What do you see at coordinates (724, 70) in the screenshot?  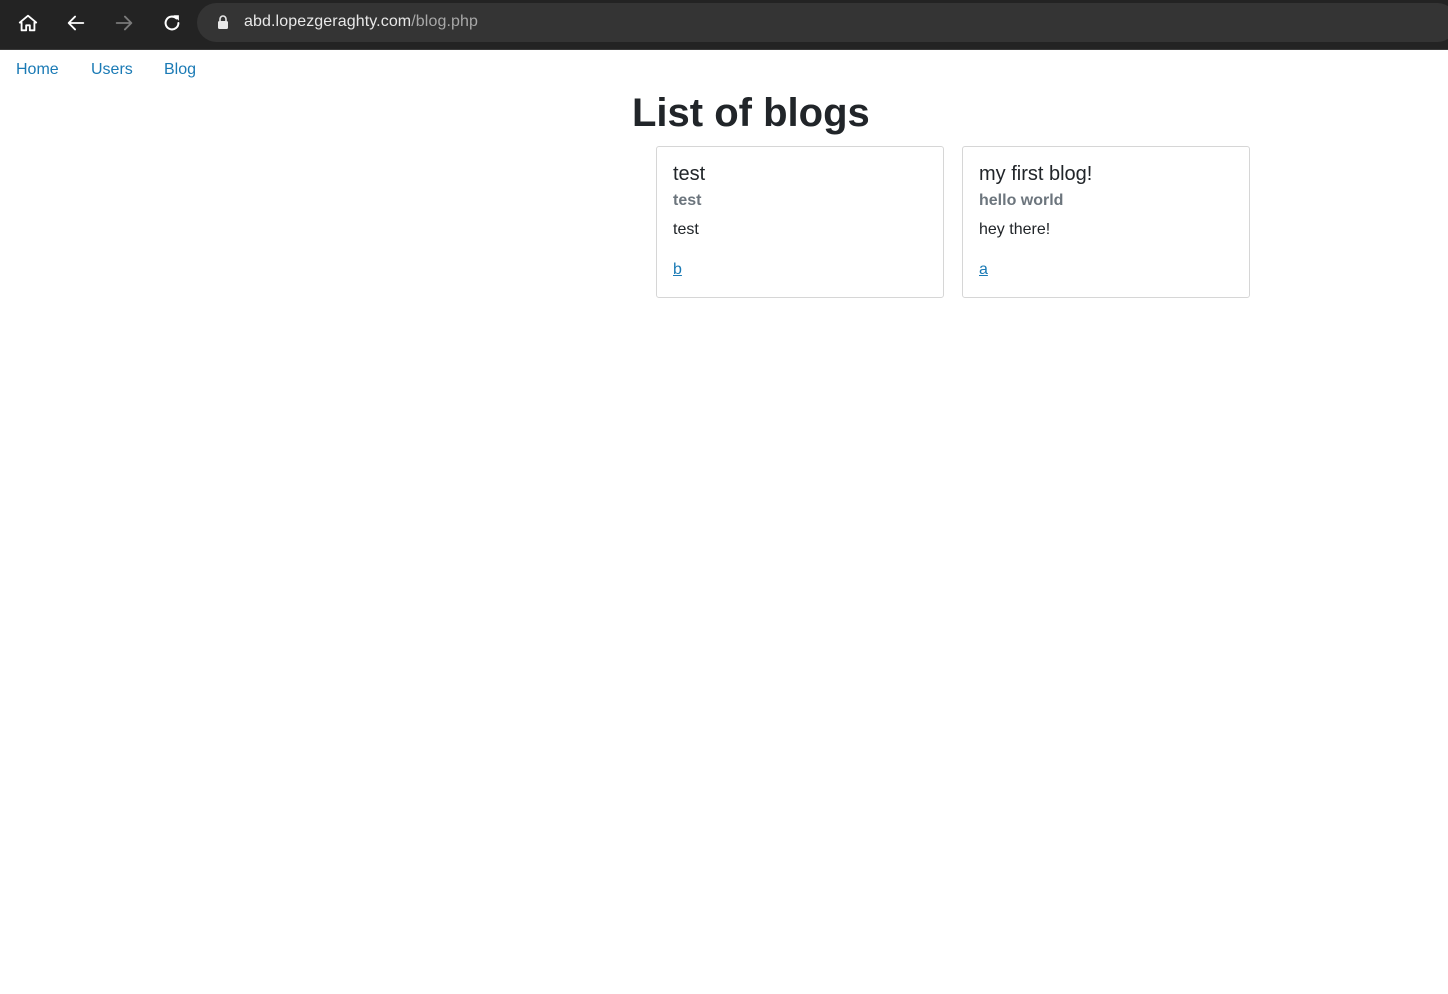 I see `site-navigation: Home Users Blog` at bounding box center [724, 70].